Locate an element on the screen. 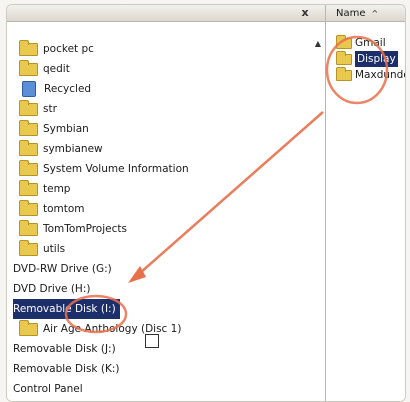  tree-item-label: Air Age Anthology (Disc 1) is located at coordinates (112, 329).